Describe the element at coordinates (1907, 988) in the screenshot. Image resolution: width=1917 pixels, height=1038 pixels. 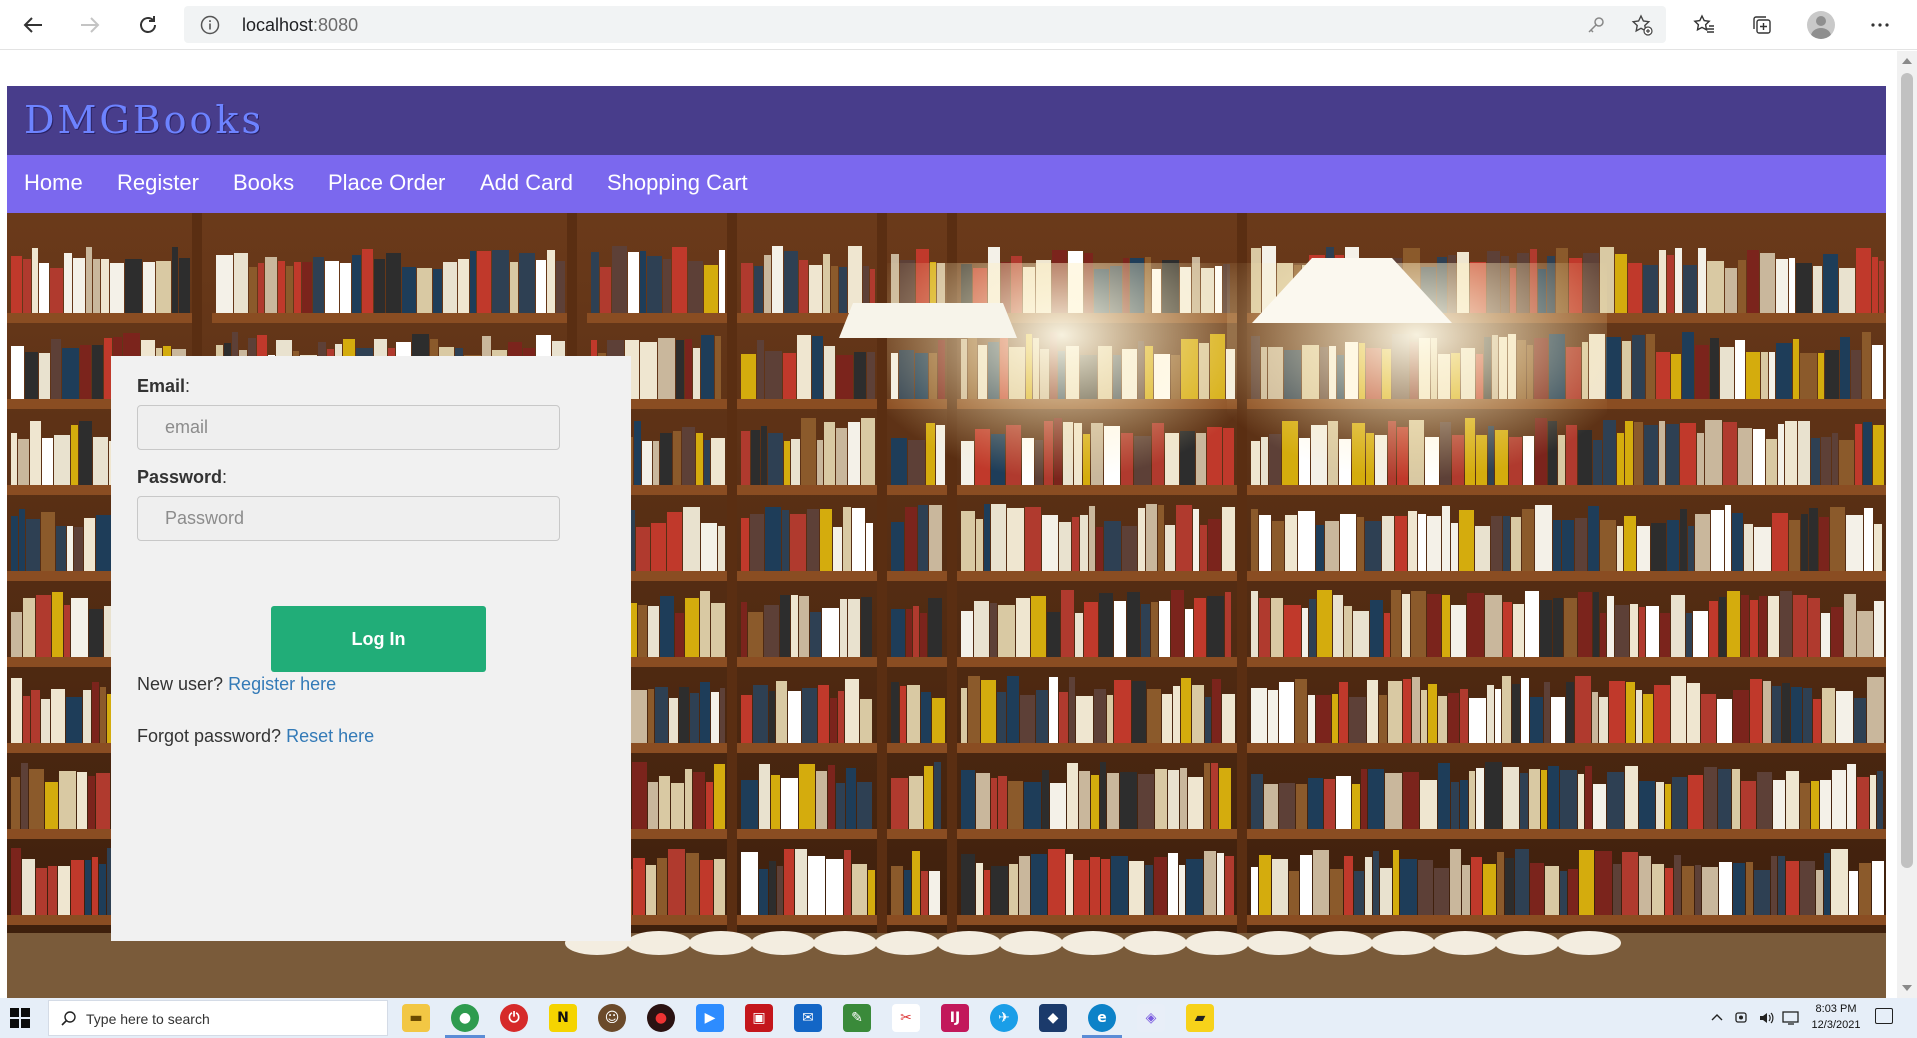
I see `scroll-down-icon` at that location.